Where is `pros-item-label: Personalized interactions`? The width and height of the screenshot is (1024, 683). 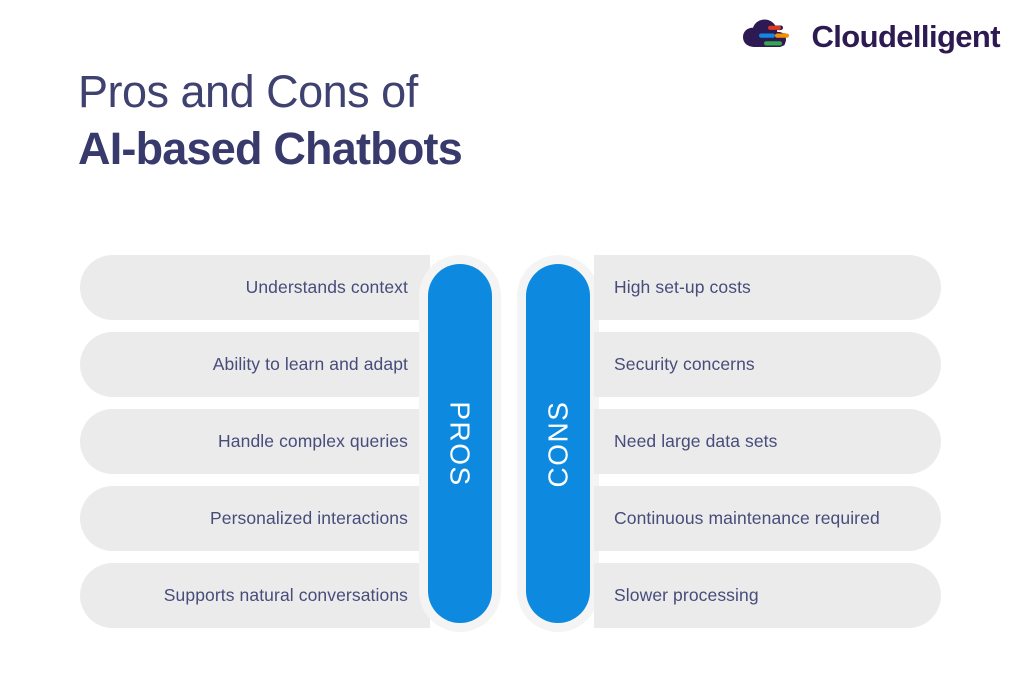
pros-item-label: Personalized interactions is located at coordinates (308, 518).